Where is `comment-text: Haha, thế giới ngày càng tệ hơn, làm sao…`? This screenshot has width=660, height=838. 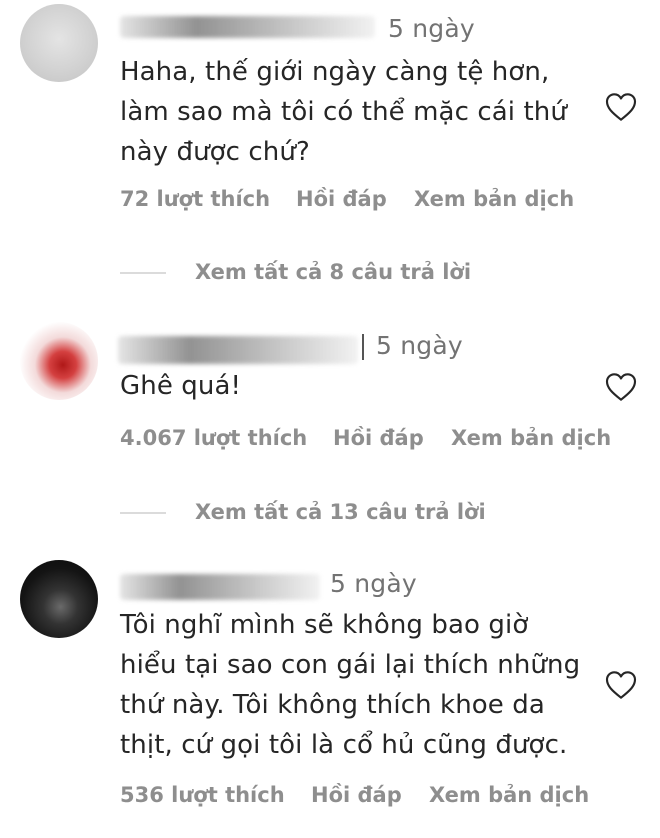
comment-text: Haha, thế giới ngày càng tệ hơn, làm sao… is located at coordinates (343, 112).